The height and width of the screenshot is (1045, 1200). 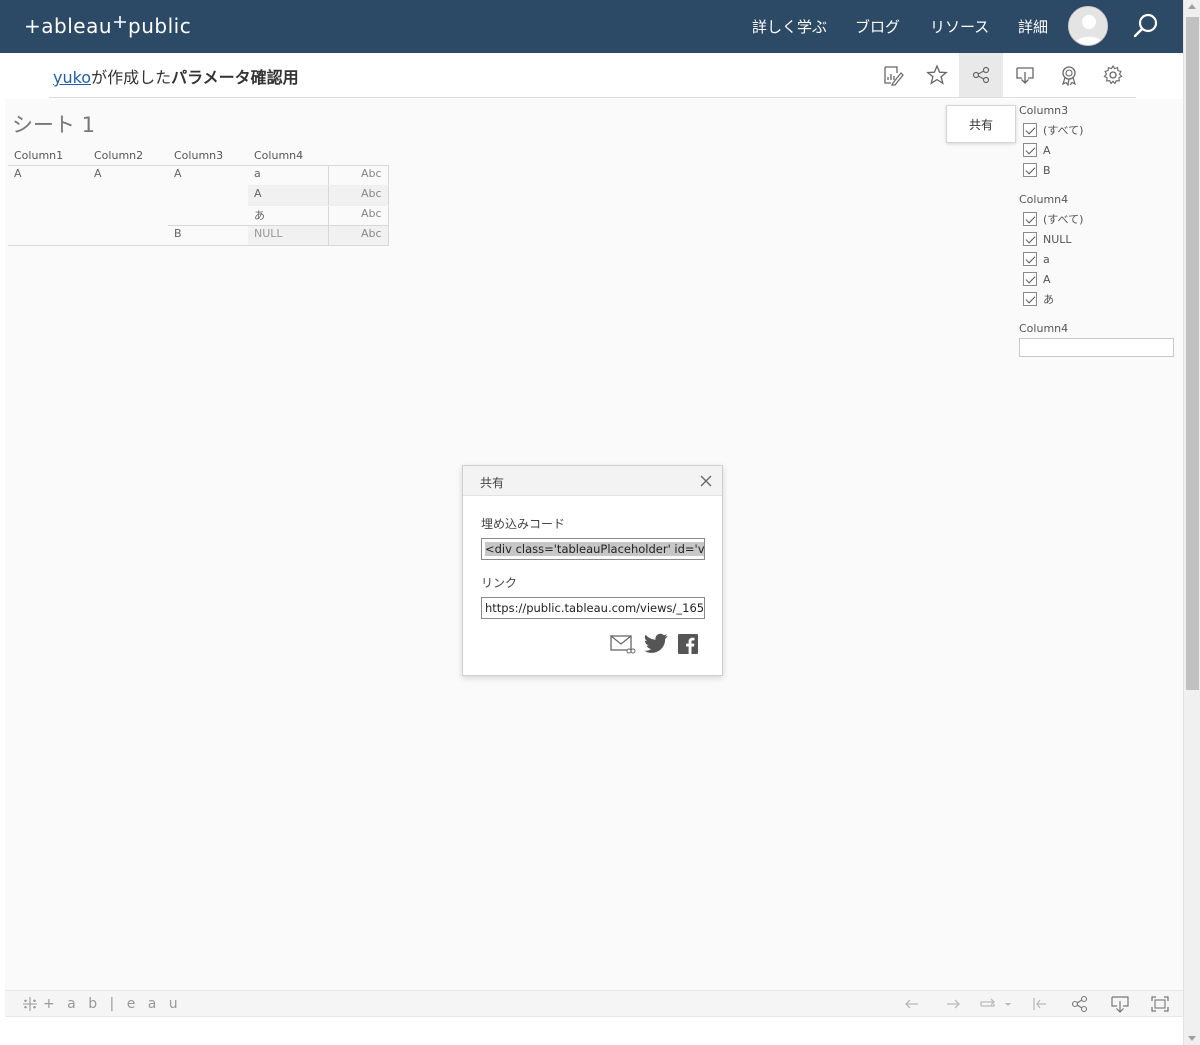 What do you see at coordinates (1192, 6) in the screenshot?
I see `scroll-up-icon` at bounding box center [1192, 6].